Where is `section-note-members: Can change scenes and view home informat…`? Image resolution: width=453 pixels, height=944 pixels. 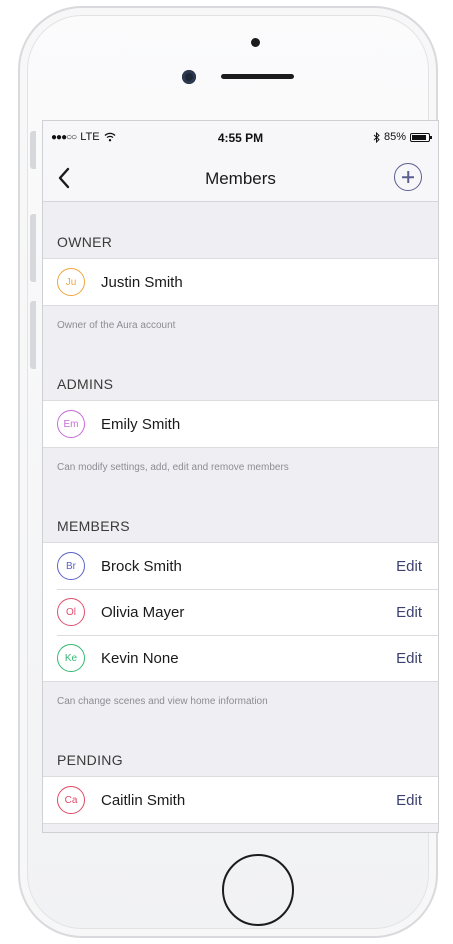
section-note-members: Can change scenes and view home informat… is located at coordinates (162, 701).